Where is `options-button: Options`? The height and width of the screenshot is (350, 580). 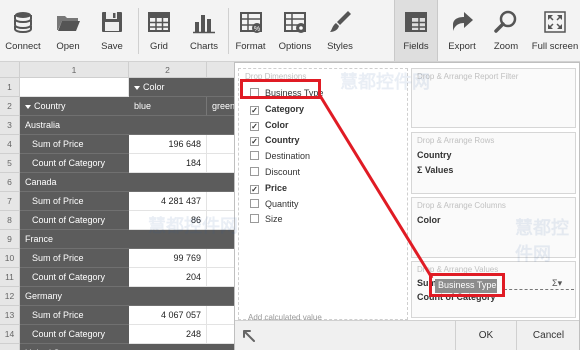
options-button: Options is located at coordinates (295, 30).